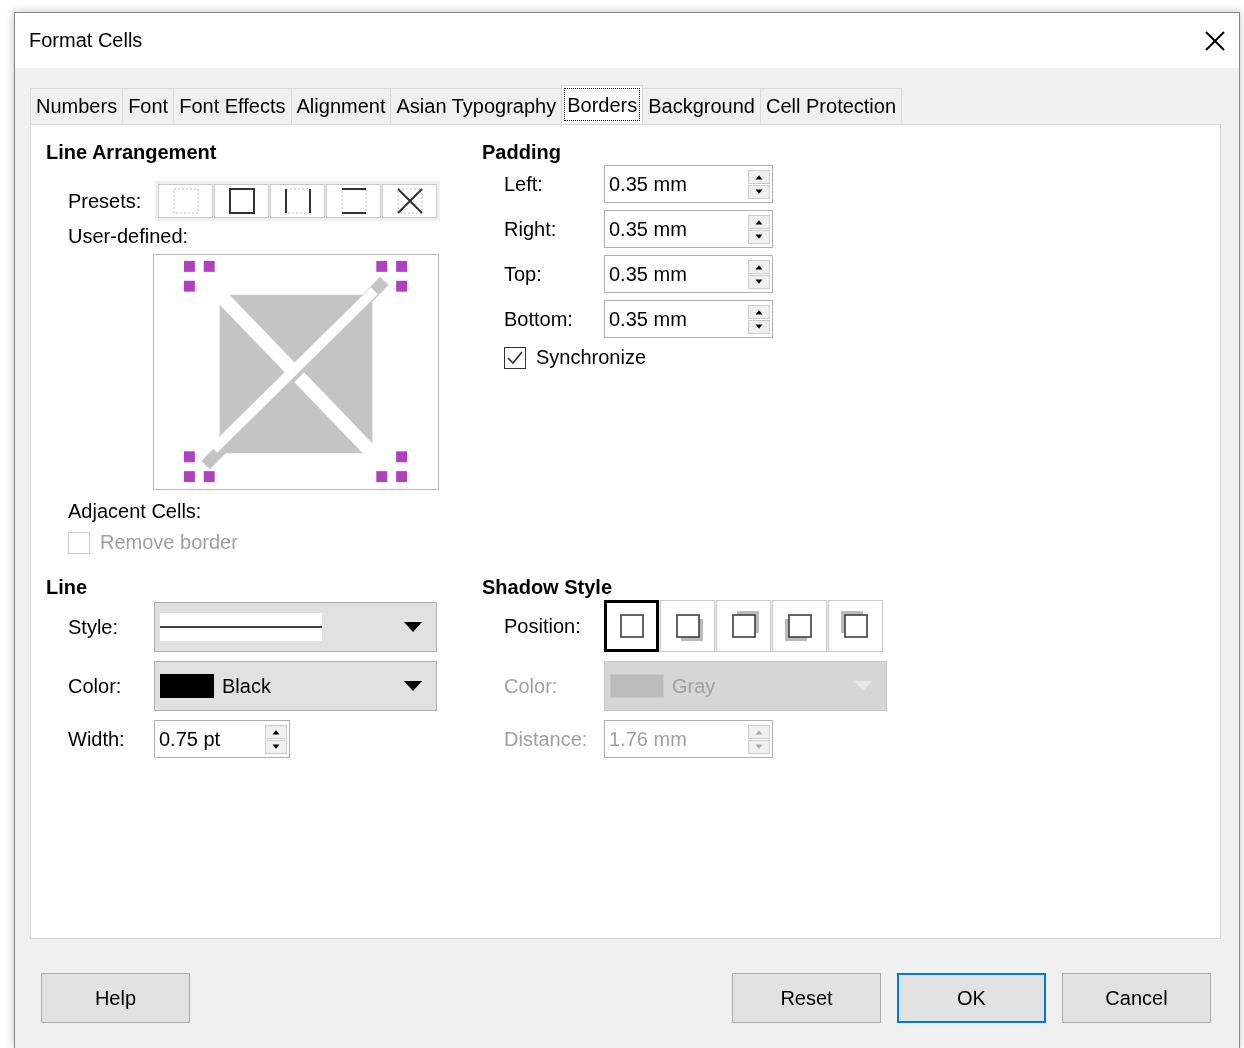 The image size is (1244, 1048). What do you see at coordinates (67, 588) in the screenshot?
I see `section-title: Line` at bounding box center [67, 588].